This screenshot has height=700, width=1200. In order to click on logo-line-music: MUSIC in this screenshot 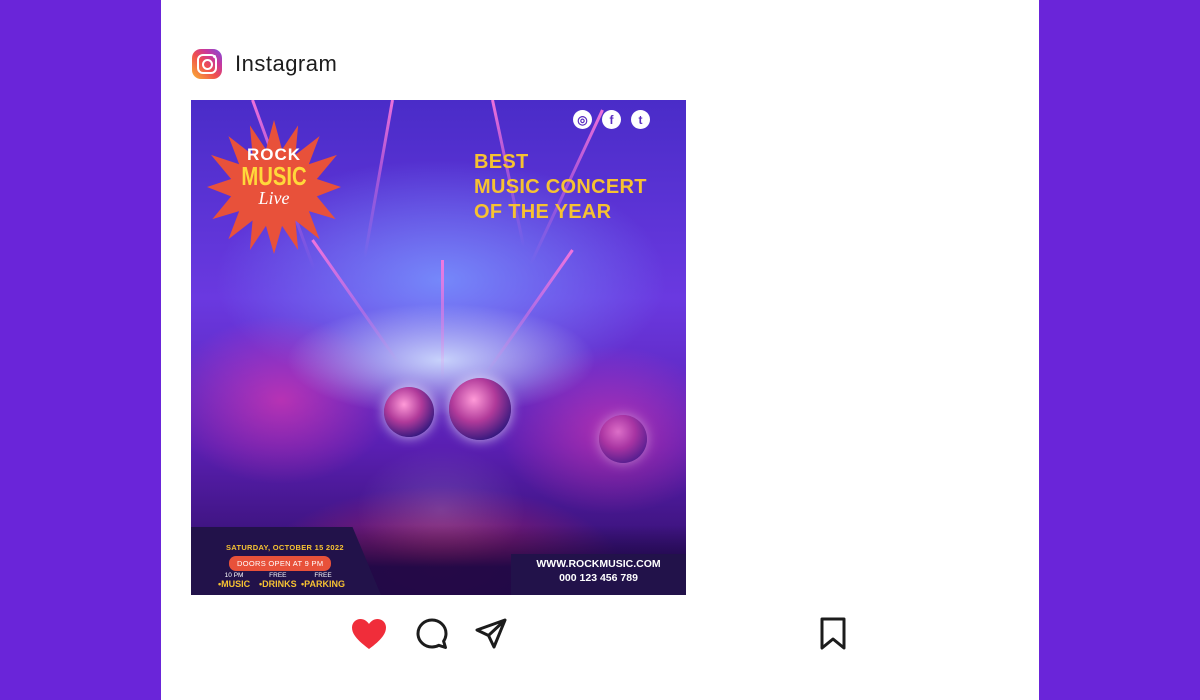, I will do `click(274, 176)`.